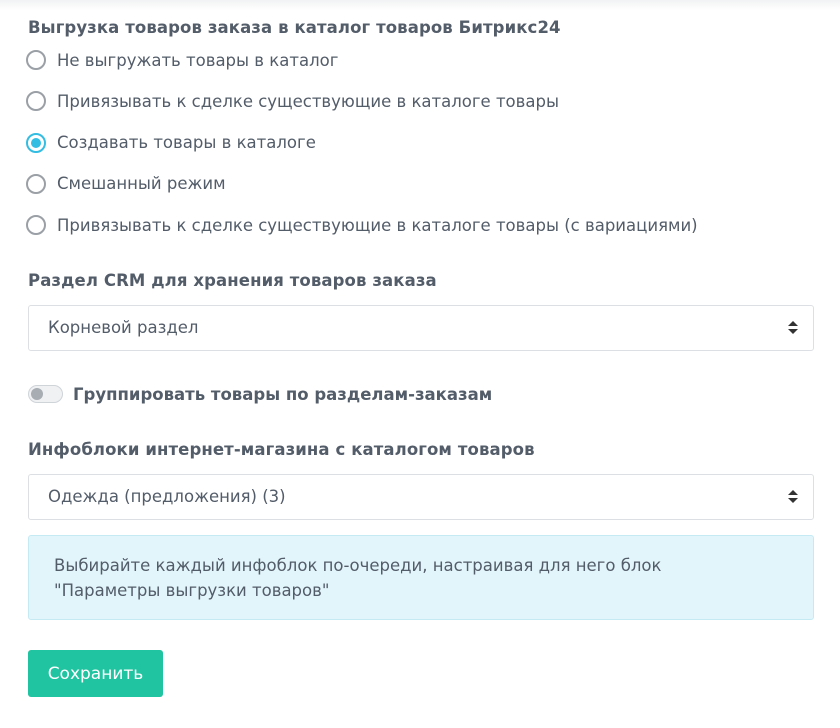 Image resolution: width=840 pixels, height=728 pixels. Describe the element at coordinates (421, 674) in the screenshot. I see `form-actions: Сохранить` at that location.